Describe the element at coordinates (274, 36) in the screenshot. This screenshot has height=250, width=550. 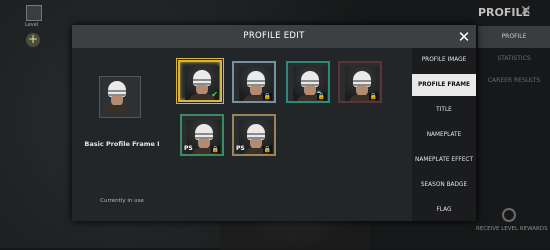
I see `dialog-title: PROFILE EDIT` at that location.